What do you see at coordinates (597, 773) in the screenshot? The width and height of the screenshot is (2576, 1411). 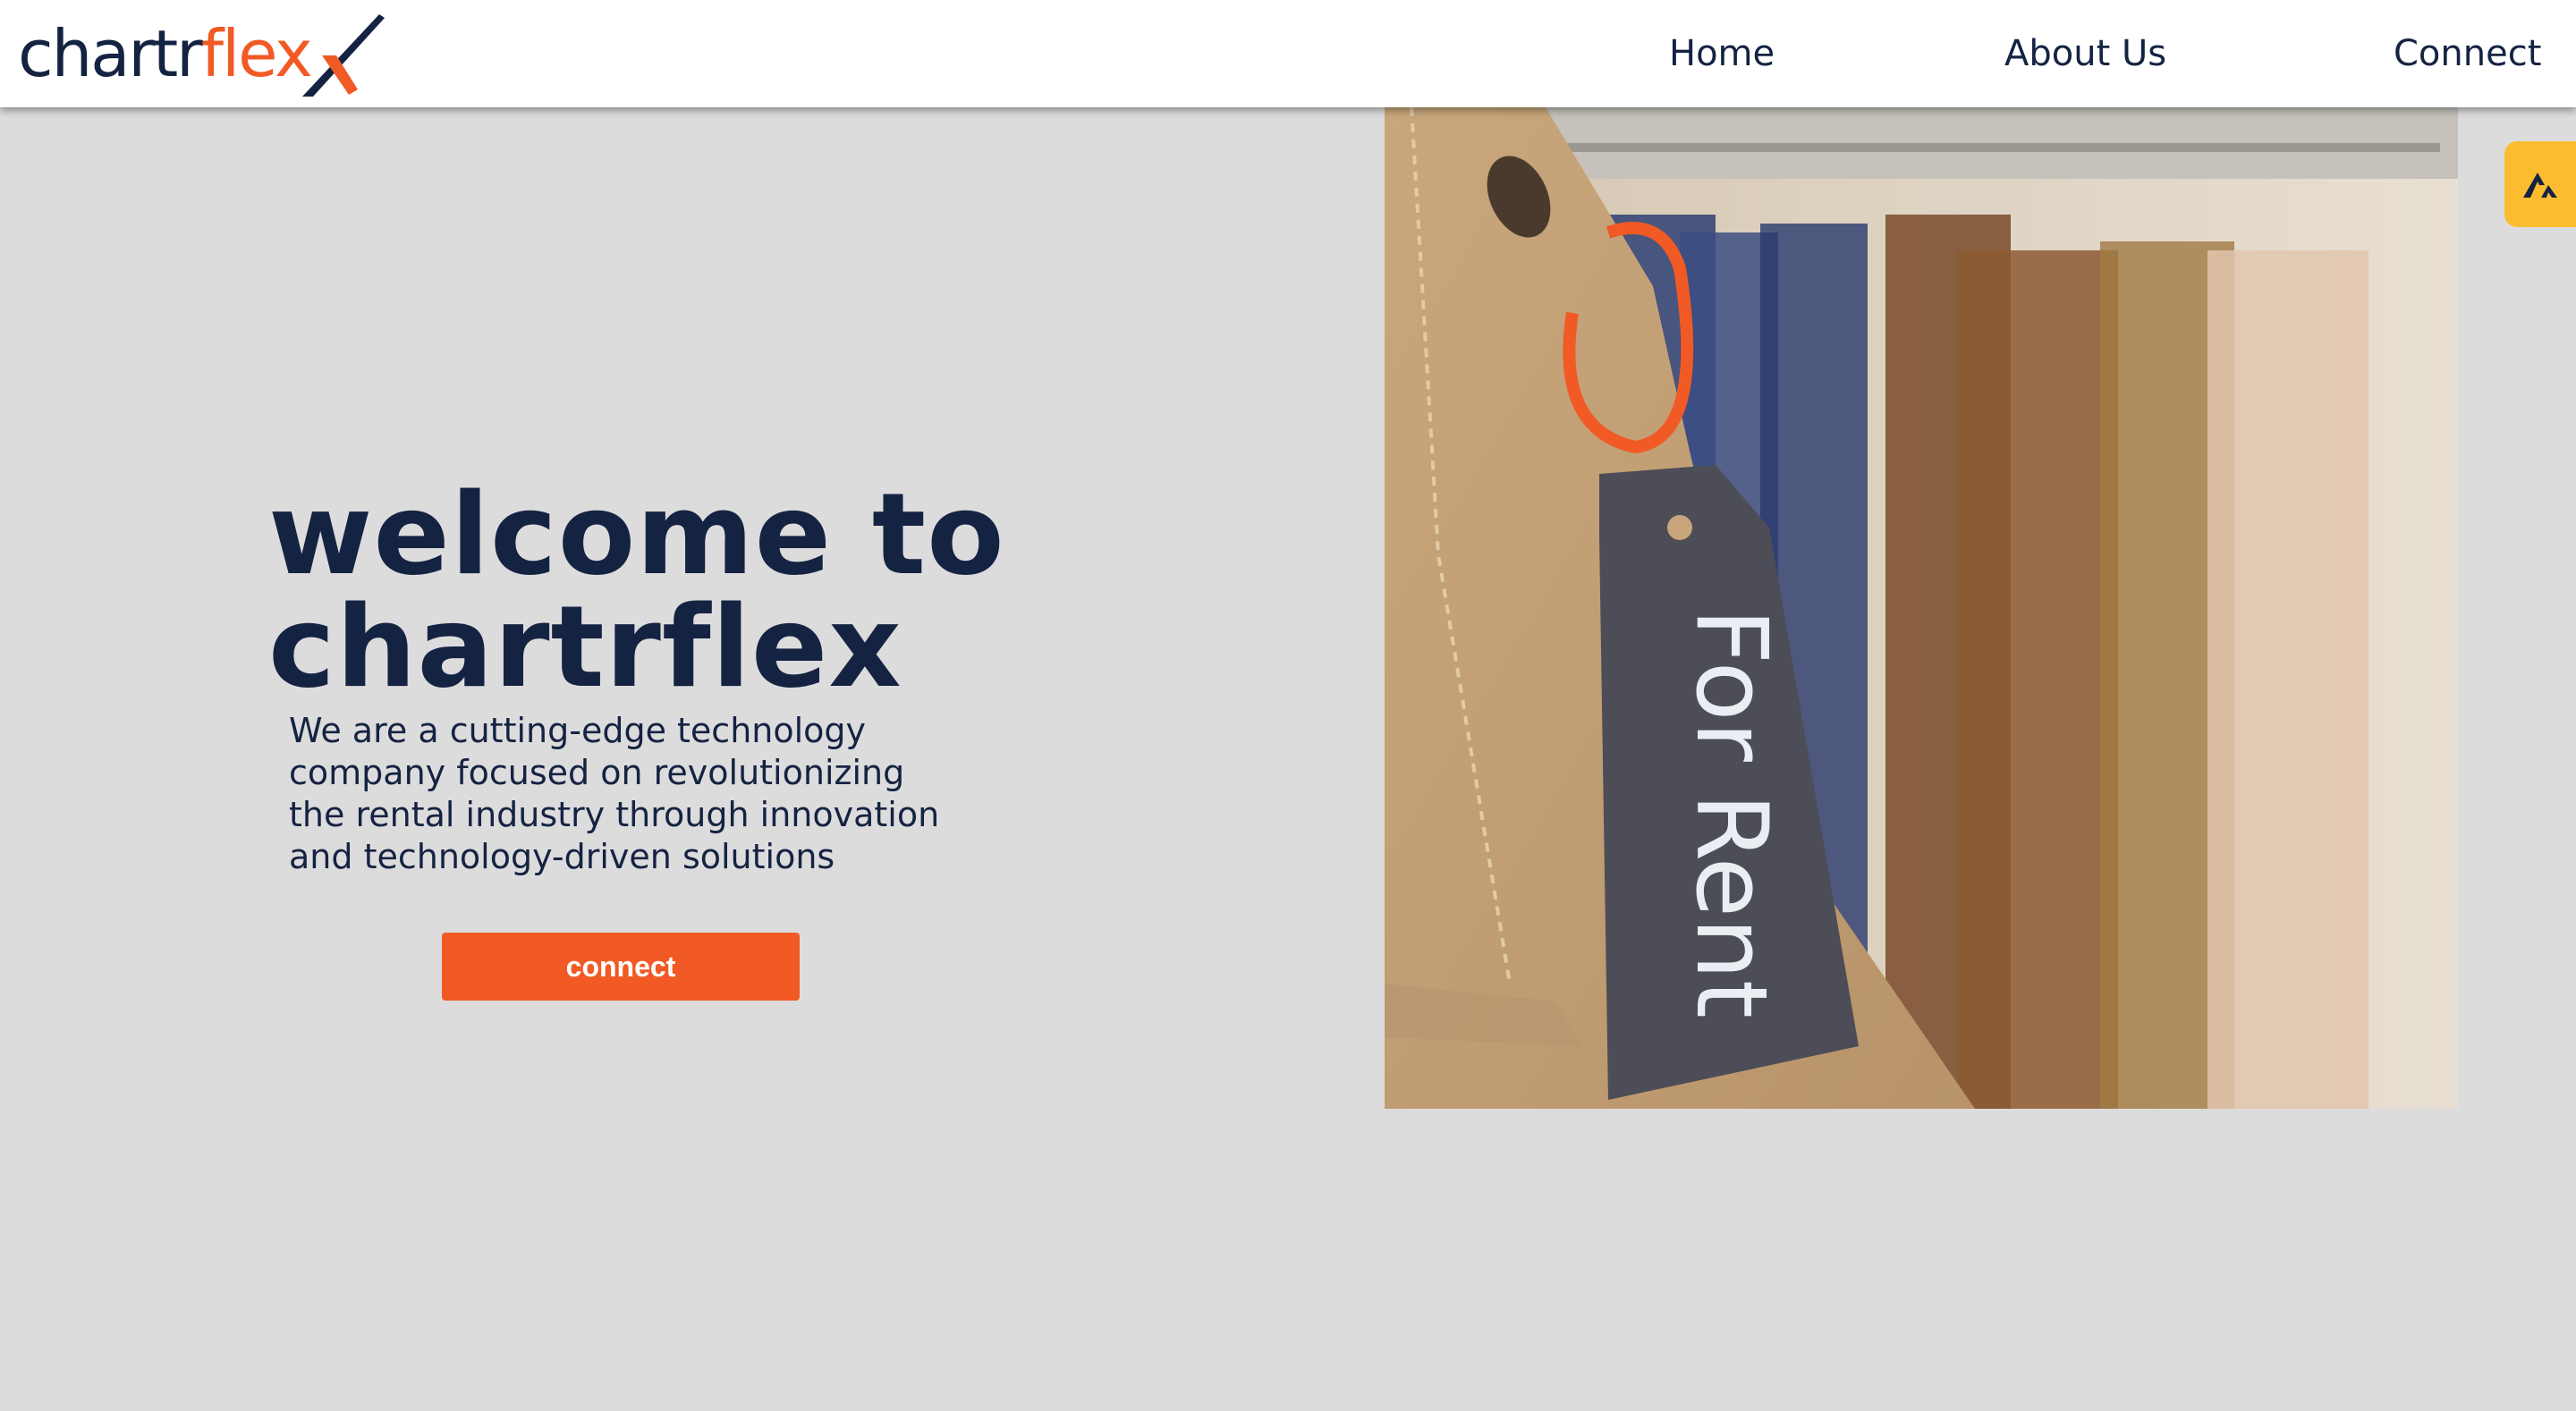 I see `hero-description-line: company focused on revolutionizing` at bounding box center [597, 773].